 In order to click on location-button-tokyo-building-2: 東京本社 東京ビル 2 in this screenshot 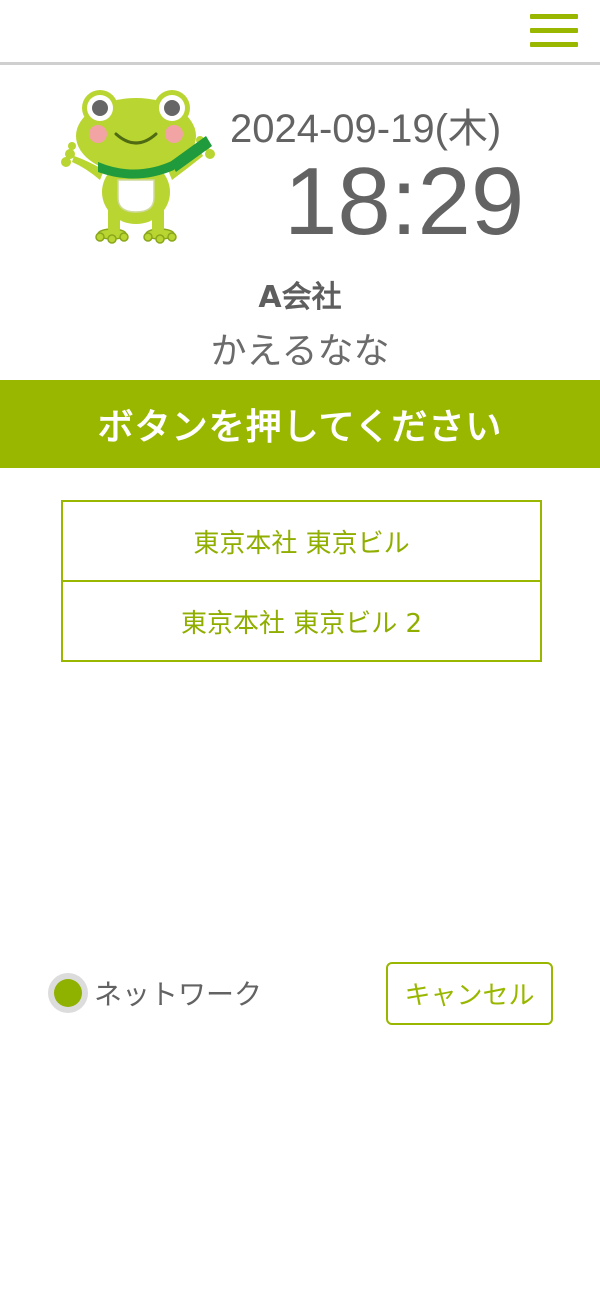, I will do `click(301, 620)`.